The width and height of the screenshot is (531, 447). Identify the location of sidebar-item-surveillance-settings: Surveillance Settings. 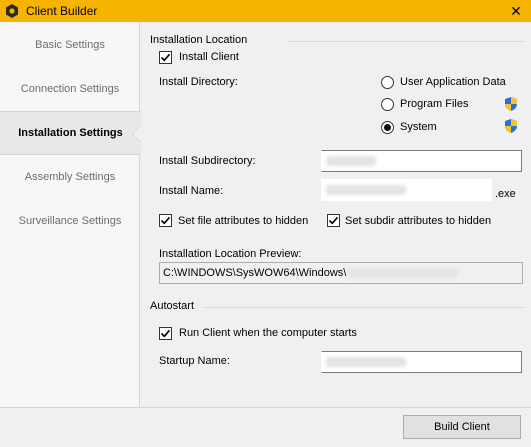
(70, 221).